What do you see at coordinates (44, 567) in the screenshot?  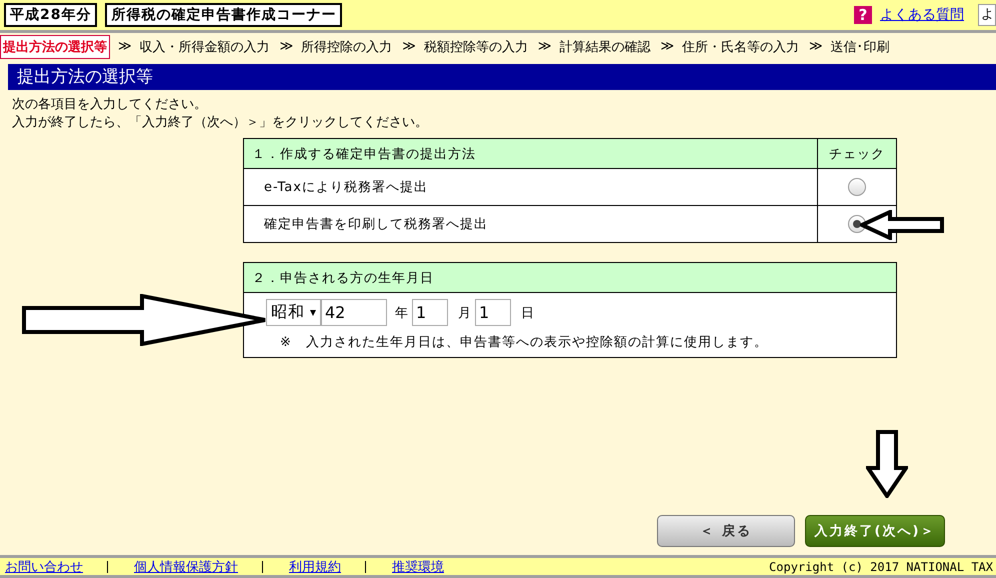 I see `footer-link: お問い合わせ` at bounding box center [44, 567].